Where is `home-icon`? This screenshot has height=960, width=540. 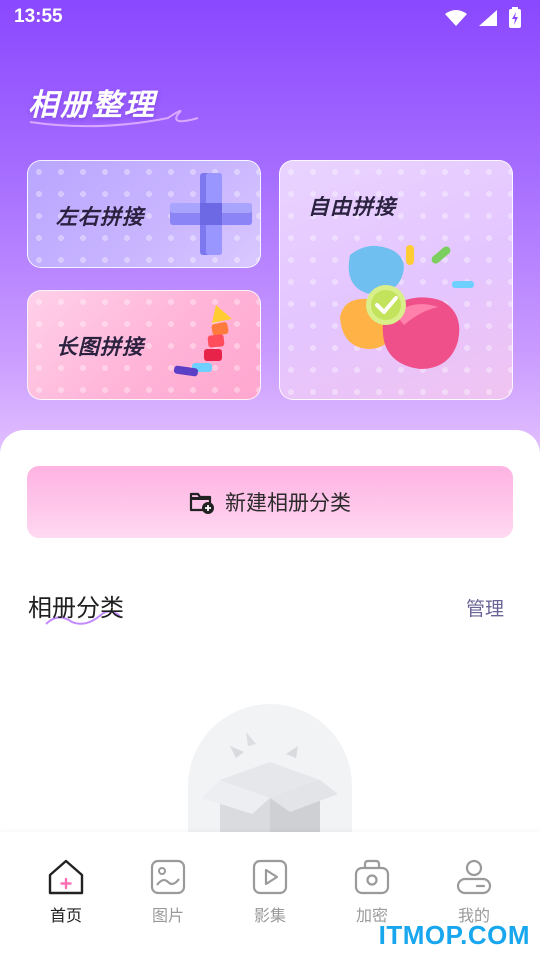 home-icon is located at coordinates (66, 877).